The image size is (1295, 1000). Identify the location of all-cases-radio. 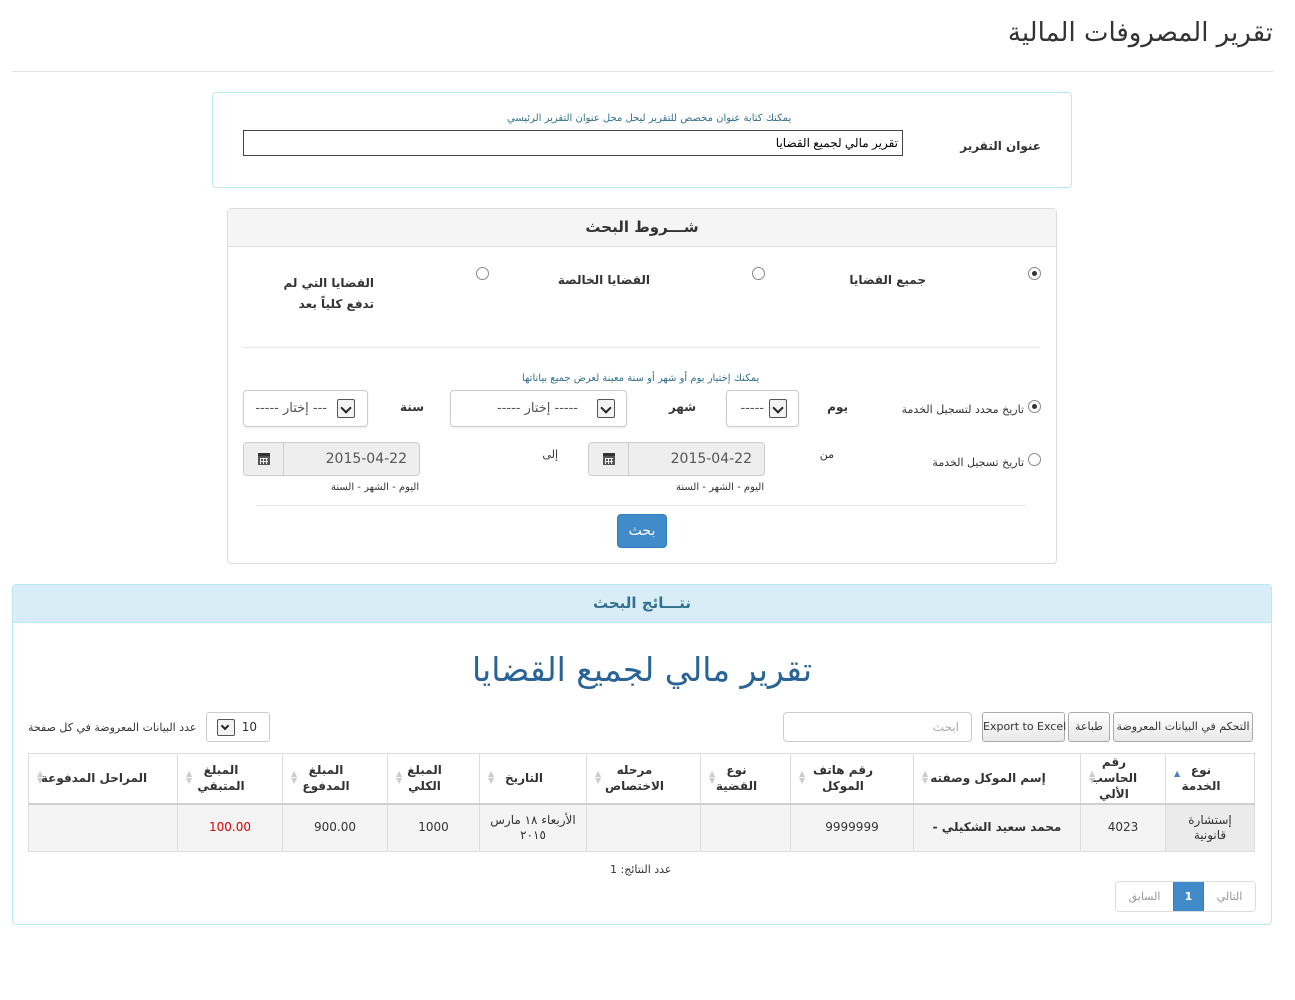
(1034, 273).